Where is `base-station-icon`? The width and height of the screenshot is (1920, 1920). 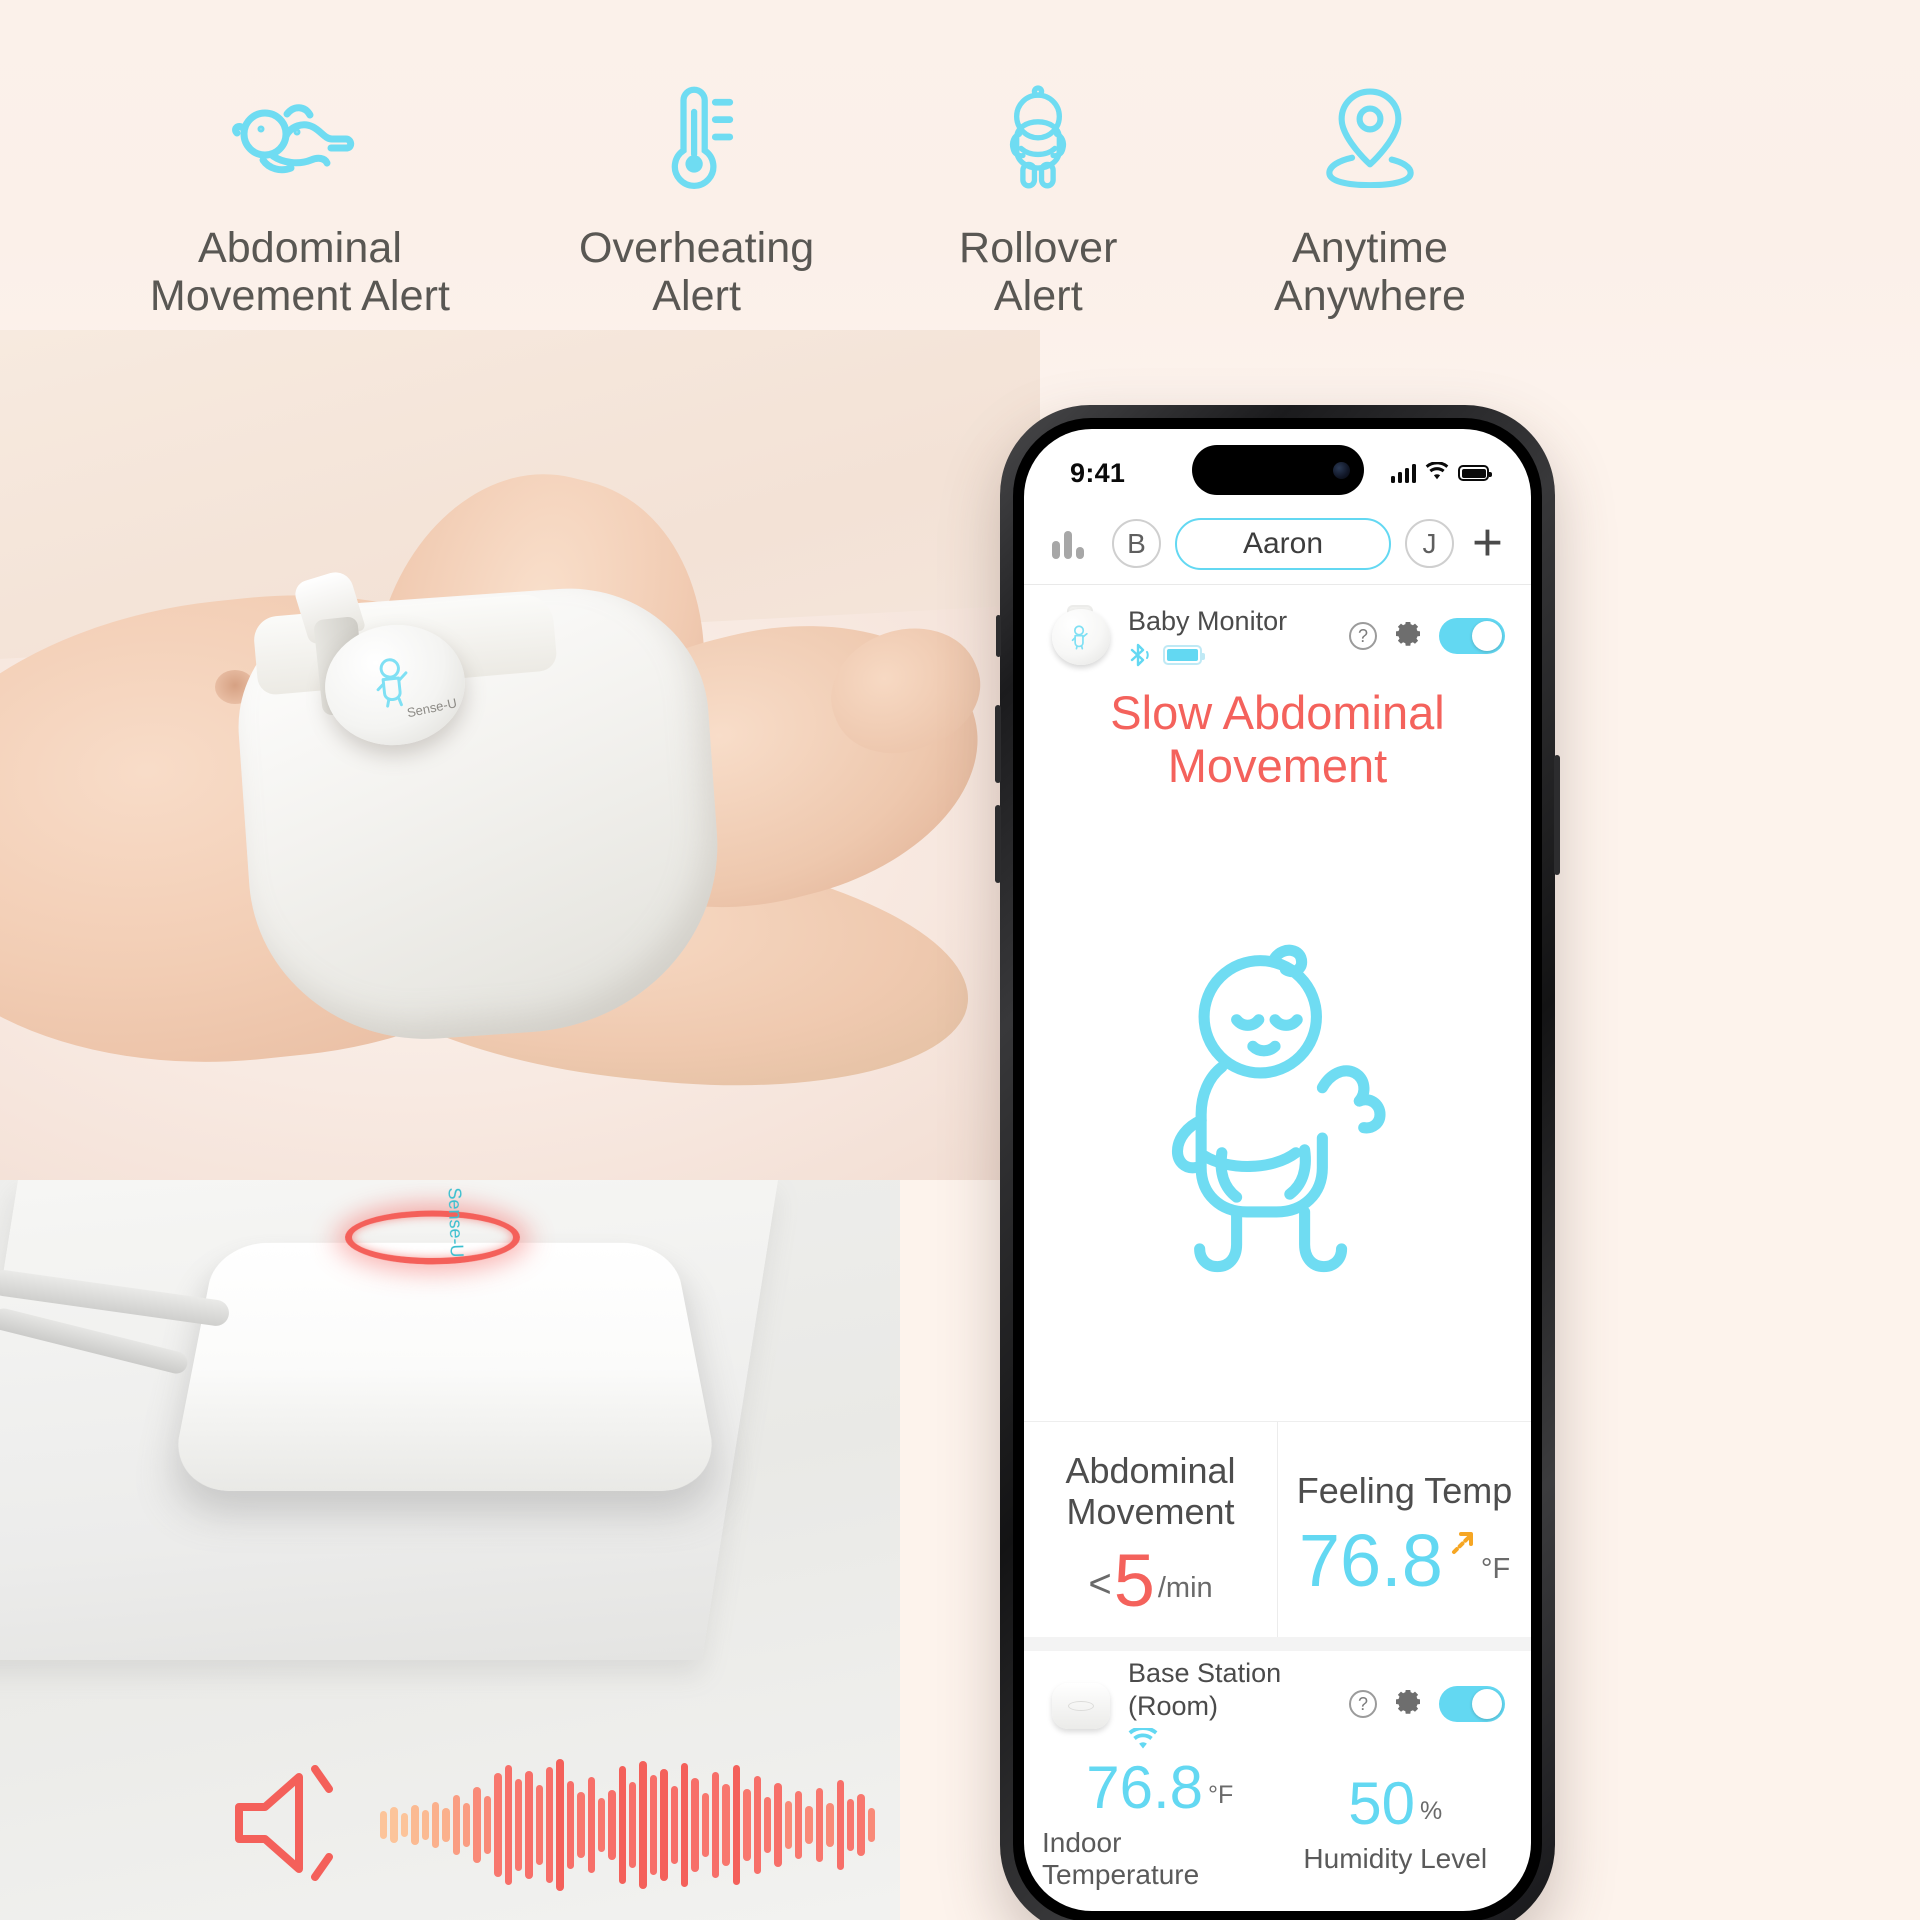
base-station-icon is located at coordinates (1081, 1704).